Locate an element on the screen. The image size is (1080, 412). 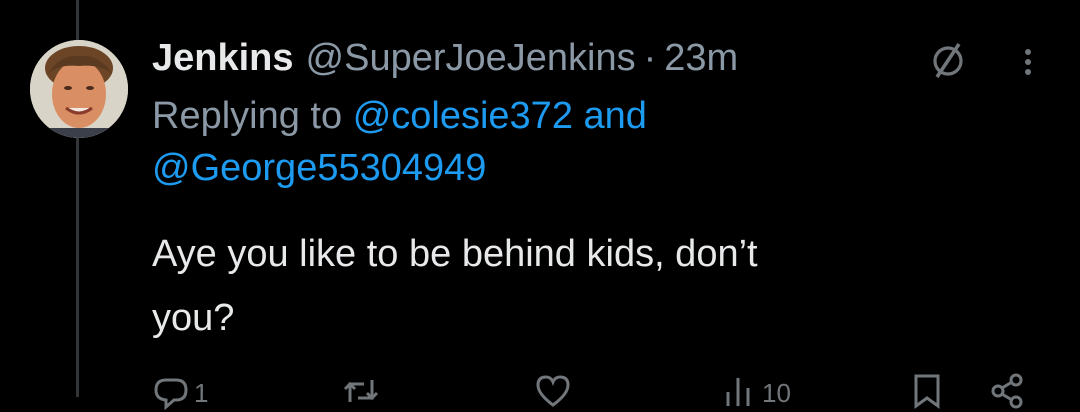
retweet-icon is located at coordinates (361, 391).